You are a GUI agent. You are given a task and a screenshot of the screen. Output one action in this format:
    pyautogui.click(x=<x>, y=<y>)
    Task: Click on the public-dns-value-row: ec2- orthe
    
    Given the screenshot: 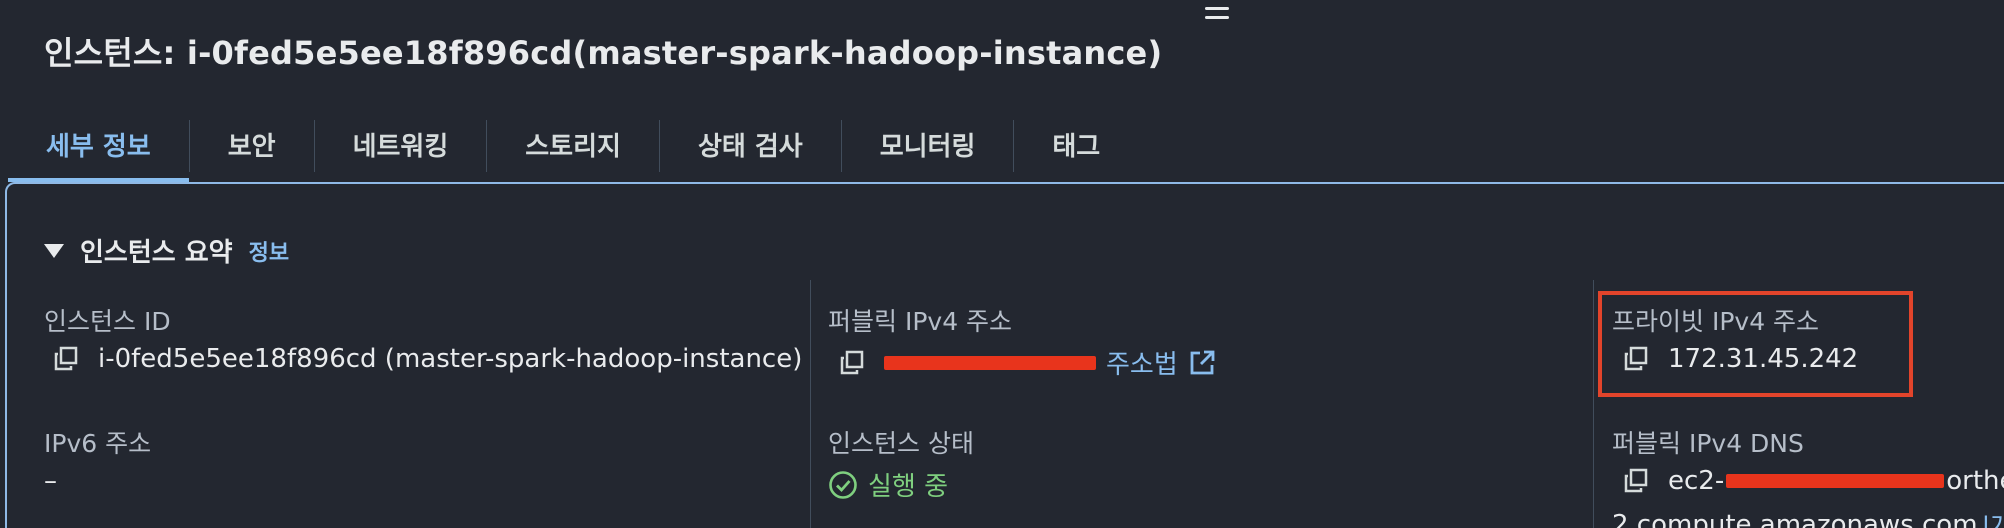 What is the action you would take?
    pyautogui.click(x=1813, y=481)
    